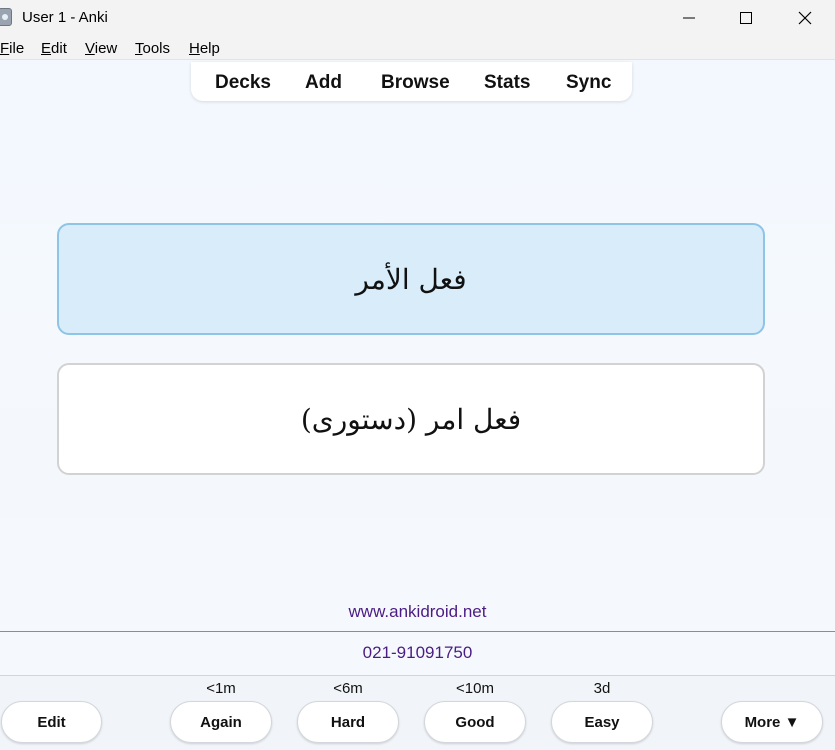 The width and height of the screenshot is (835, 750). Describe the element at coordinates (152, 48) in the screenshot. I see `menu-tools: Tools` at that location.